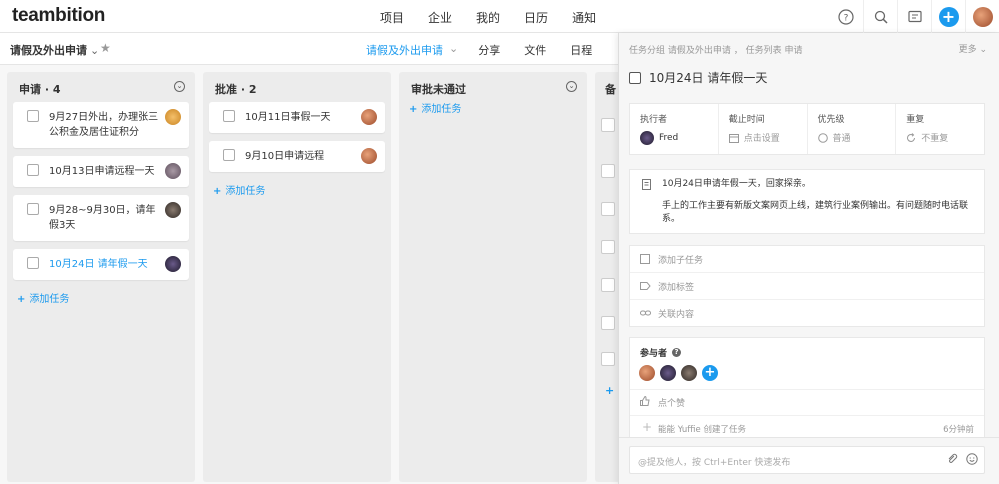 This screenshot has width=999, height=484. What do you see at coordinates (809, 49) in the screenshot?
I see `panel-breadcrumb: 任务分组 请假及外出申请 ， 任务列表 申请 更多 ⌄` at bounding box center [809, 49].